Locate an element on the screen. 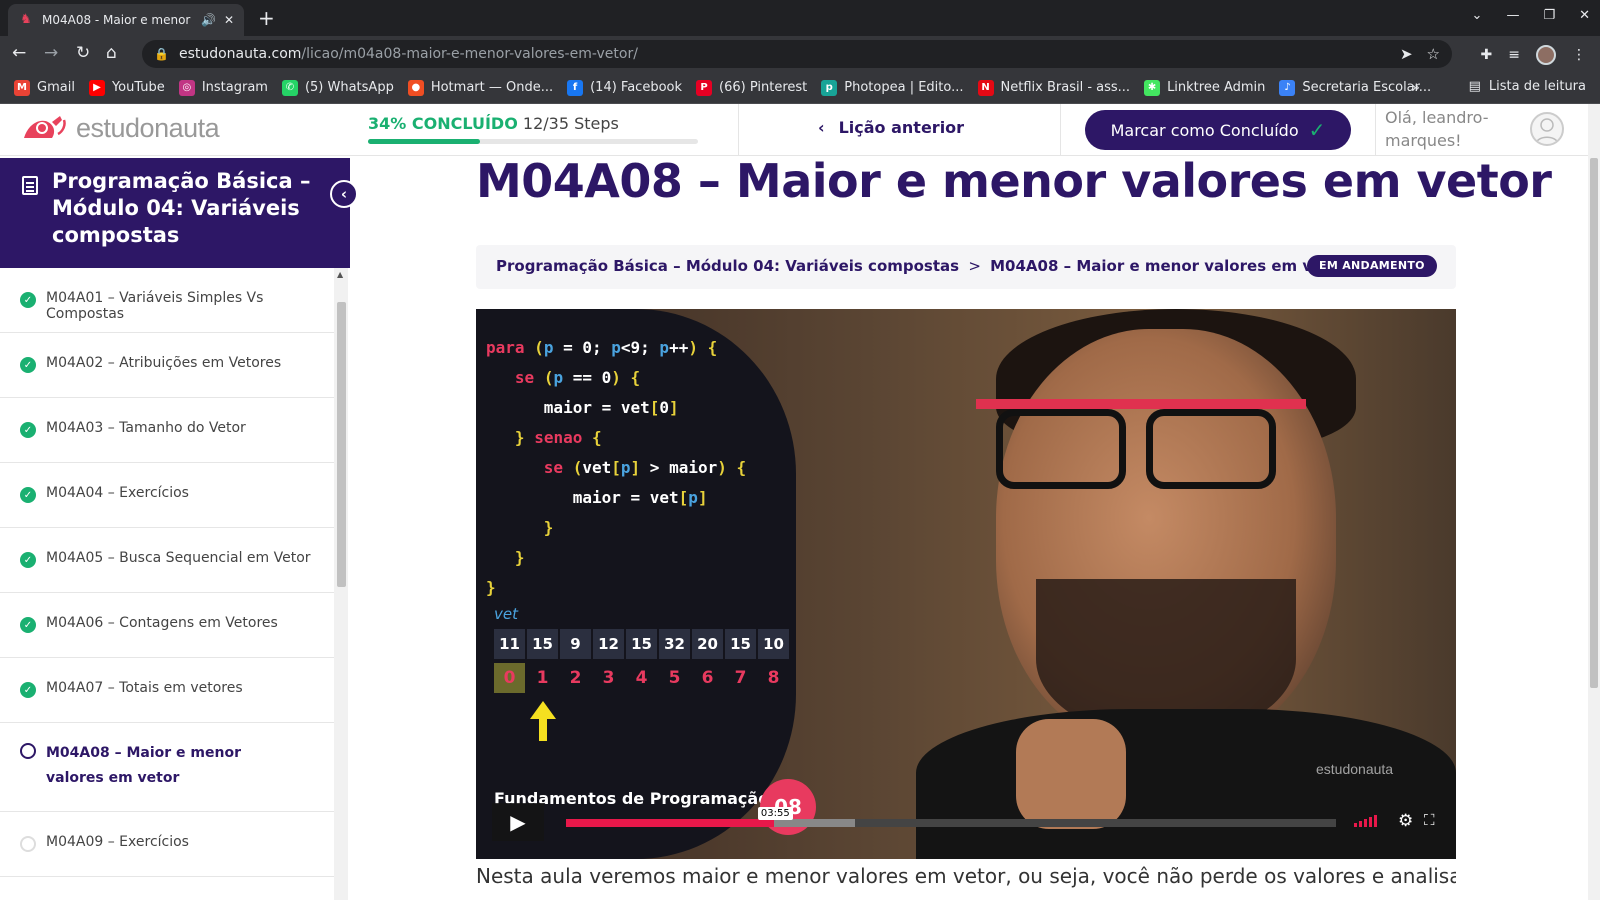 This screenshot has height=900, width=1600. forward-arrow-icon: → is located at coordinates (51, 53).